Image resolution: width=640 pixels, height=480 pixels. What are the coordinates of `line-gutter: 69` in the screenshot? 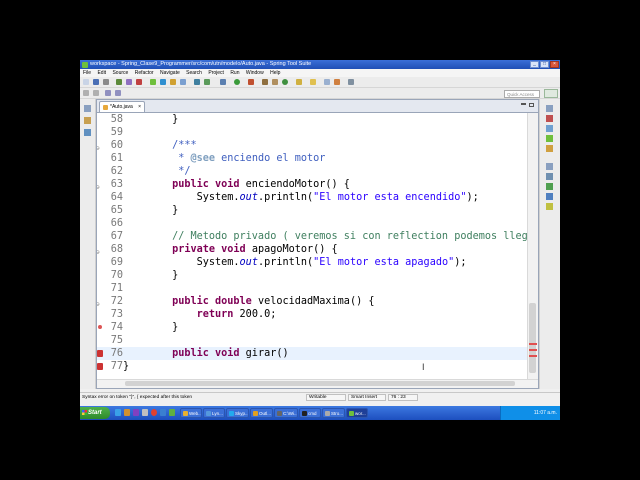 It's located at (110, 262).